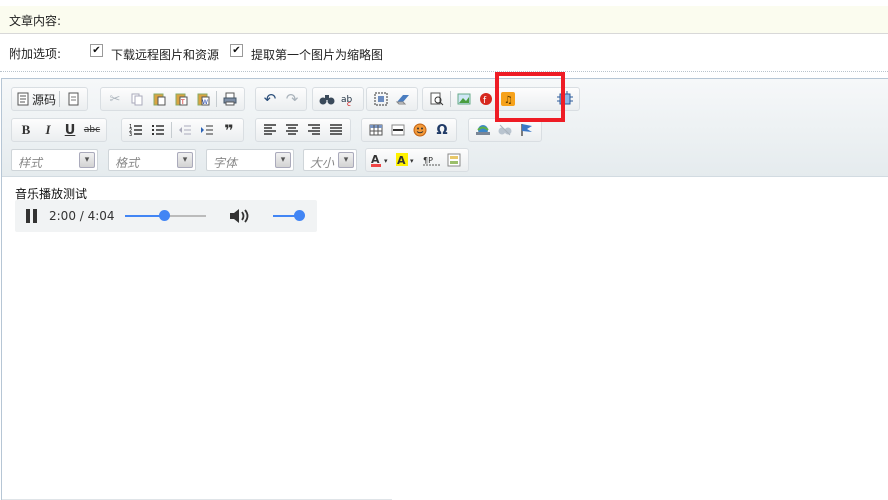 This screenshot has width=888, height=500. What do you see at coordinates (520, 99) in the screenshot?
I see `music-button: ♫` at bounding box center [520, 99].